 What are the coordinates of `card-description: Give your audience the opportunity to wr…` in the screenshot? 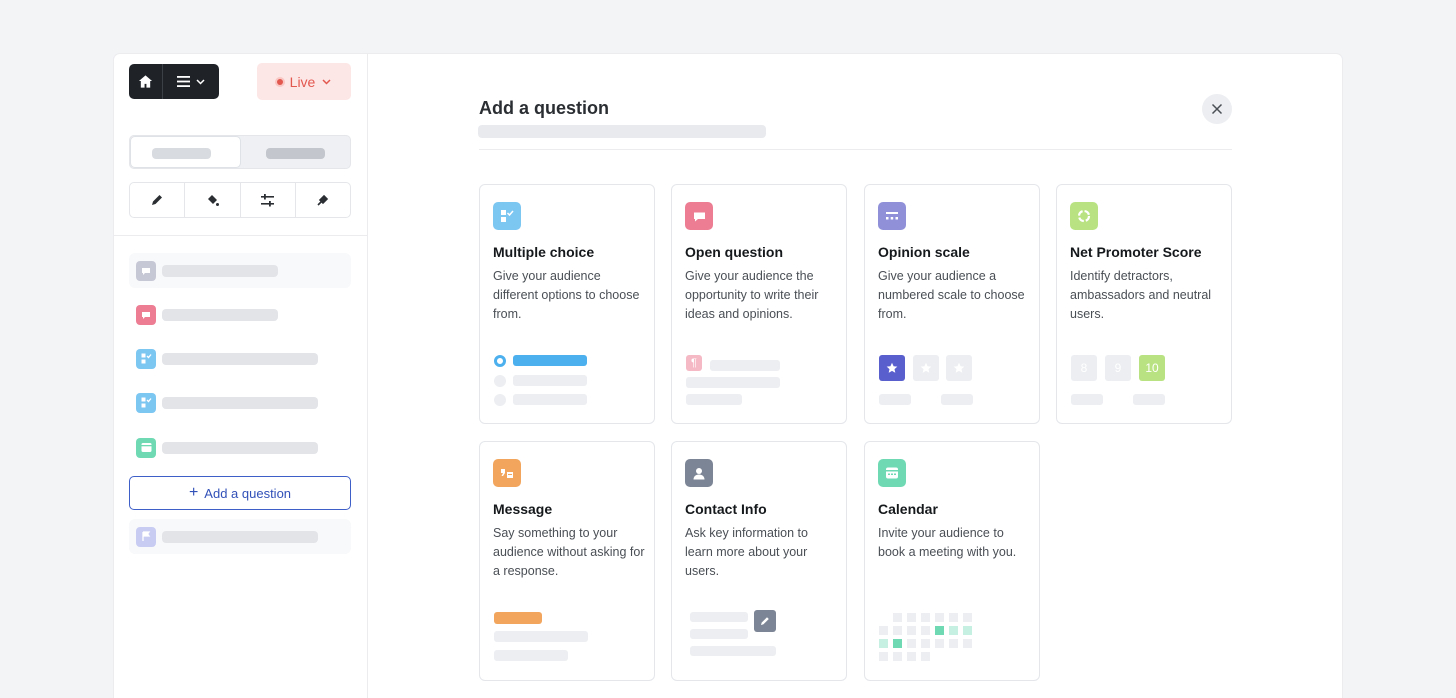 It's located at (752, 295).